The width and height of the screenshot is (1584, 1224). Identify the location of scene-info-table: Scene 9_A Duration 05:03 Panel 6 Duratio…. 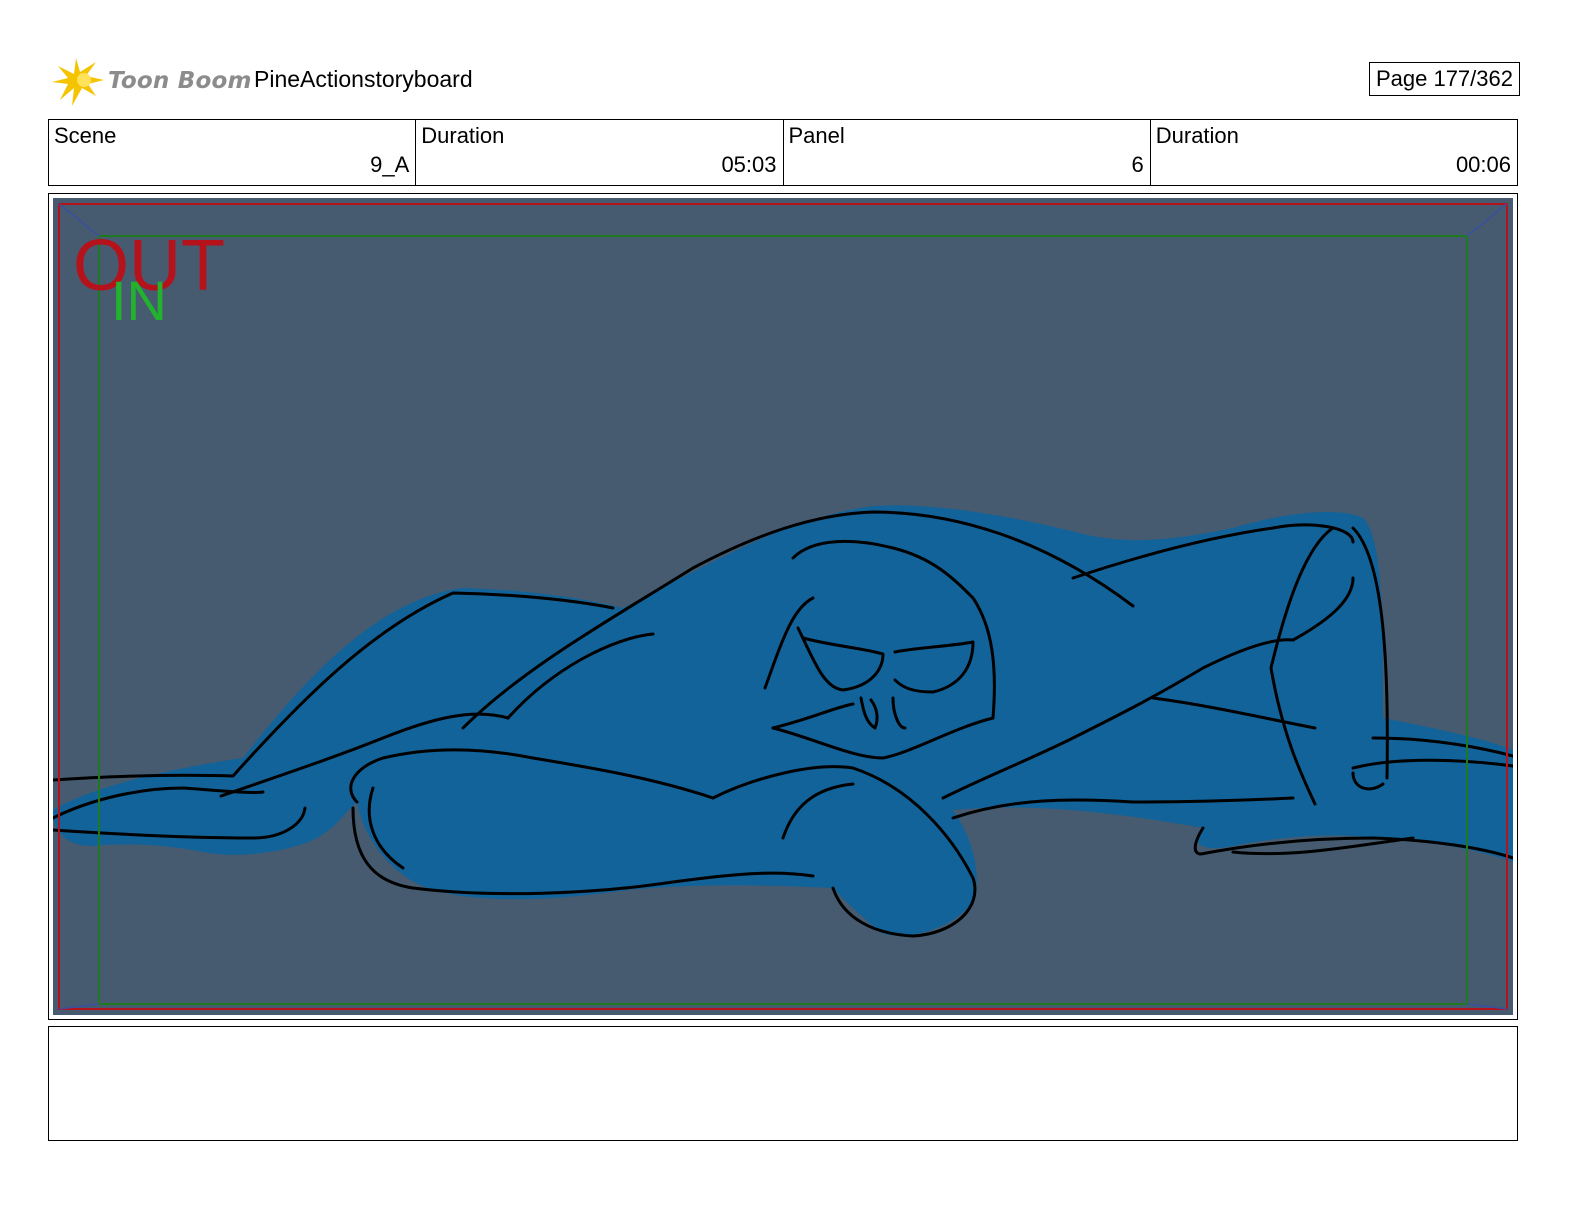
(783, 152).